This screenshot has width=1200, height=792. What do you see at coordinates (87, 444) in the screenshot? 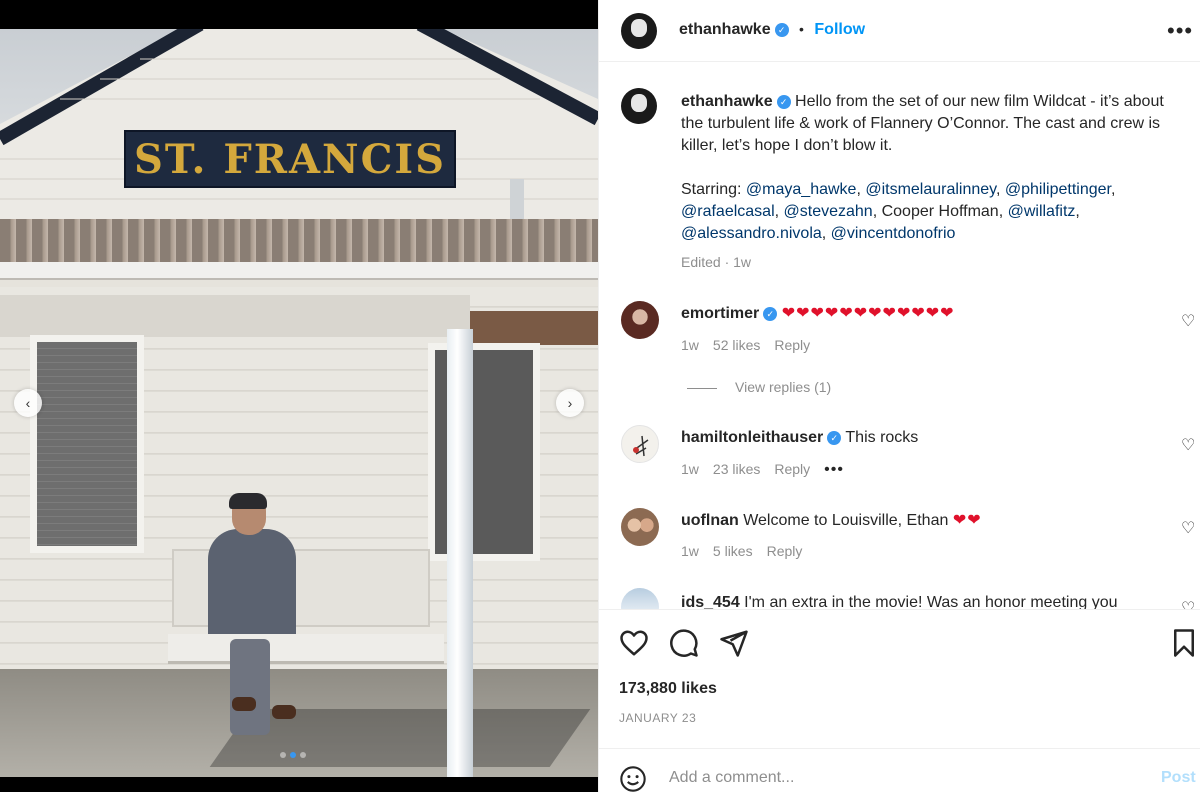
I see `photo-window-left` at bounding box center [87, 444].